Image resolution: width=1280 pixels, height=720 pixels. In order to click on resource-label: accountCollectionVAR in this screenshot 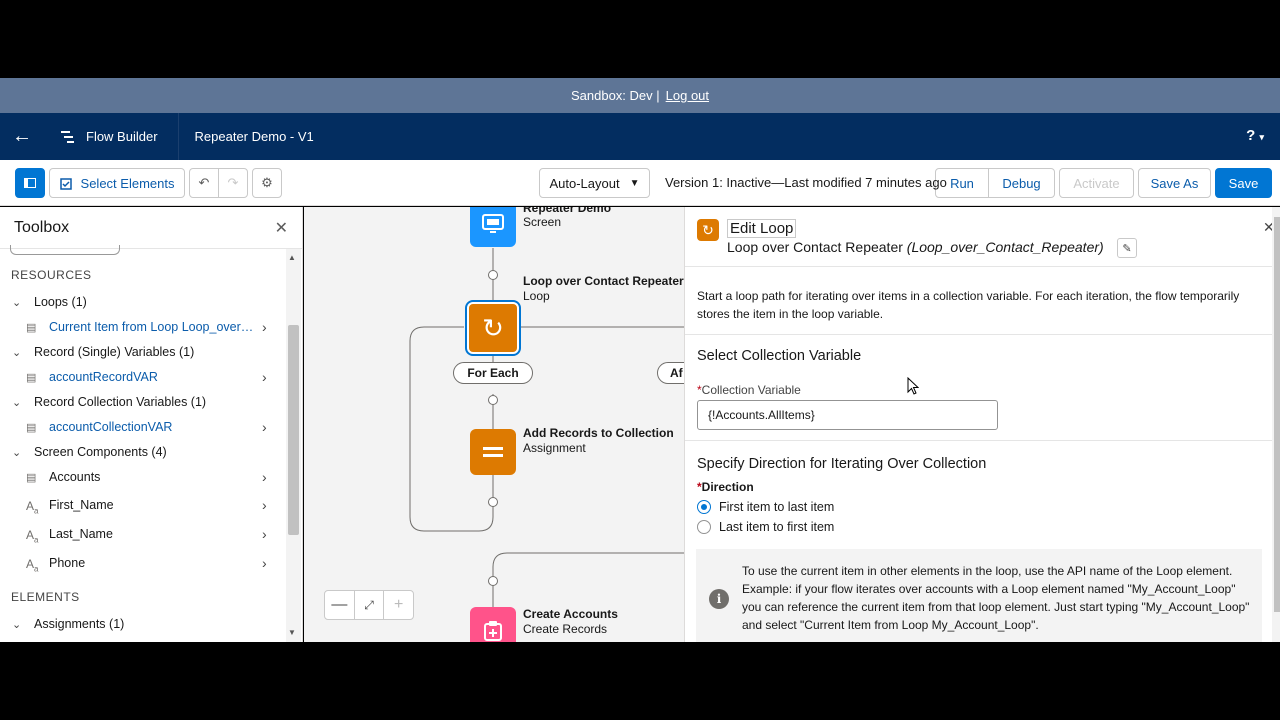, I will do `click(111, 427)`.